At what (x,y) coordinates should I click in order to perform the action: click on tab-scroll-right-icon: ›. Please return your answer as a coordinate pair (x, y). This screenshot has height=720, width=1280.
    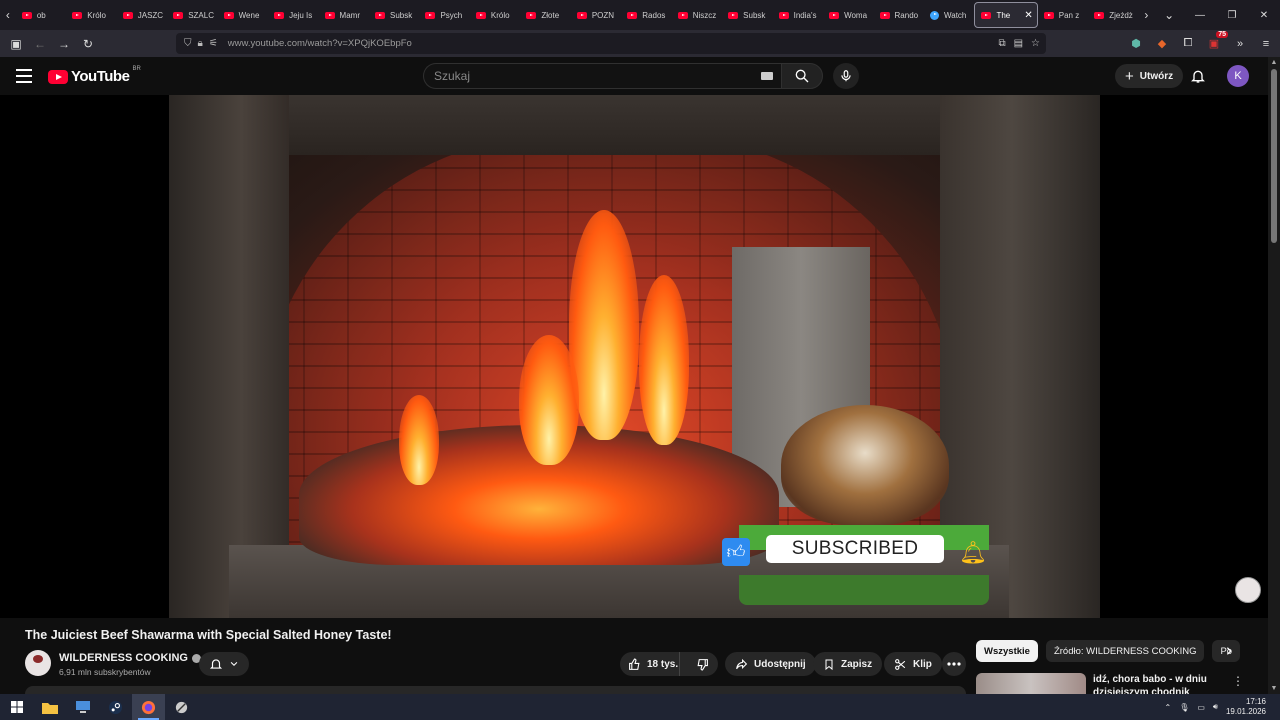
    Looking at the image, I should click on (1147, 15).